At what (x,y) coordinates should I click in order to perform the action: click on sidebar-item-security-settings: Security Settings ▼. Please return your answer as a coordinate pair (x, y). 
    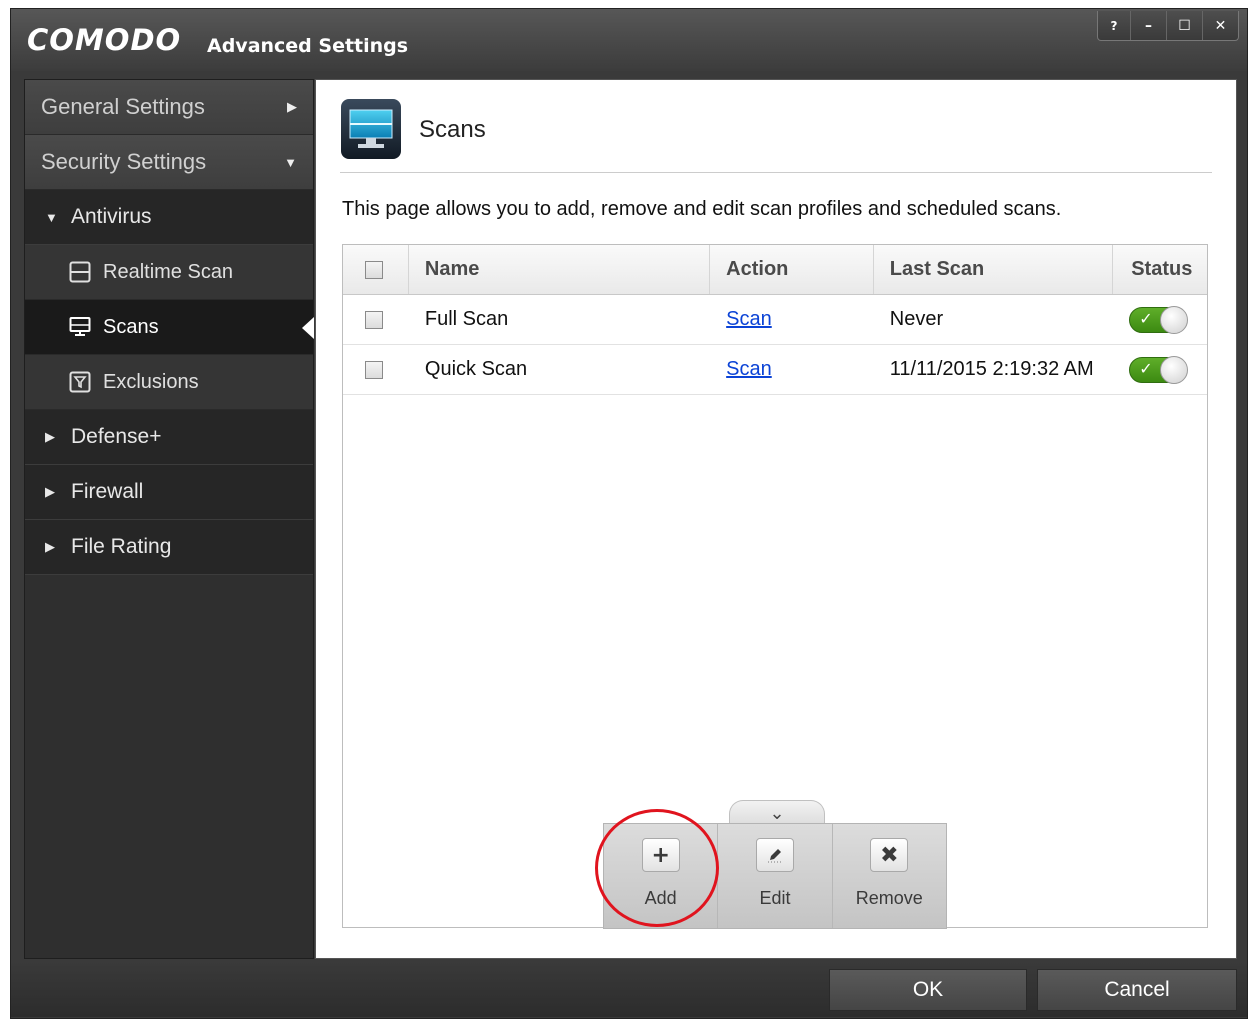
    Looking at the image, I should click on (169, 162).